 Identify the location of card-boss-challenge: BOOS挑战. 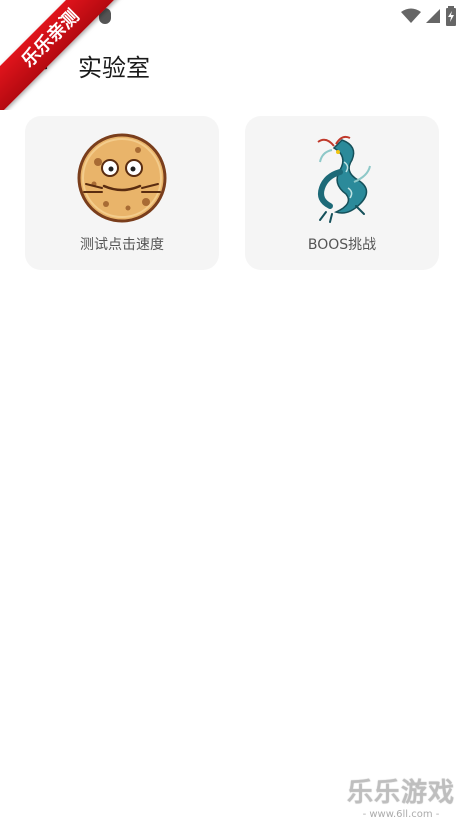
(342, 193).